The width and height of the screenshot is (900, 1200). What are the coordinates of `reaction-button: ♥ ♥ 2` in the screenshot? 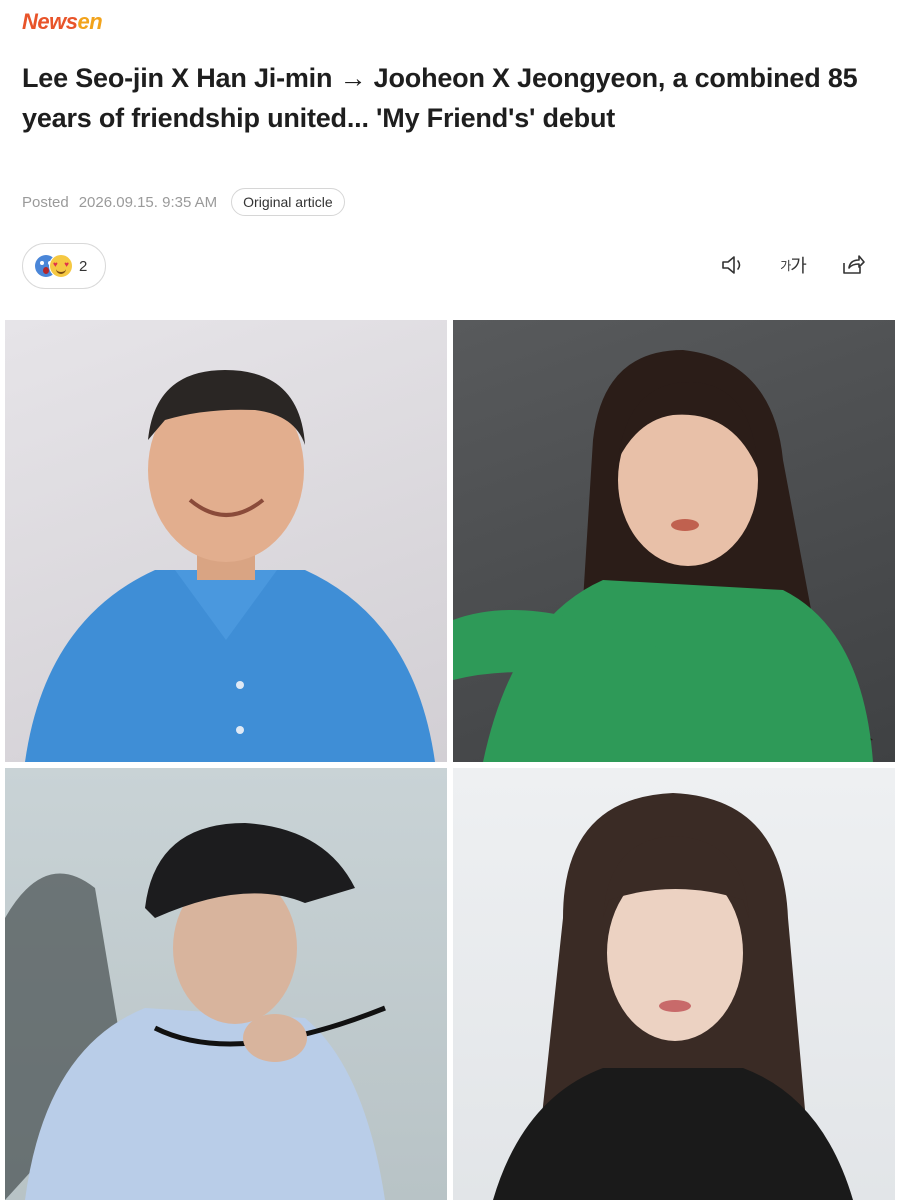 It's located at (64, 266).